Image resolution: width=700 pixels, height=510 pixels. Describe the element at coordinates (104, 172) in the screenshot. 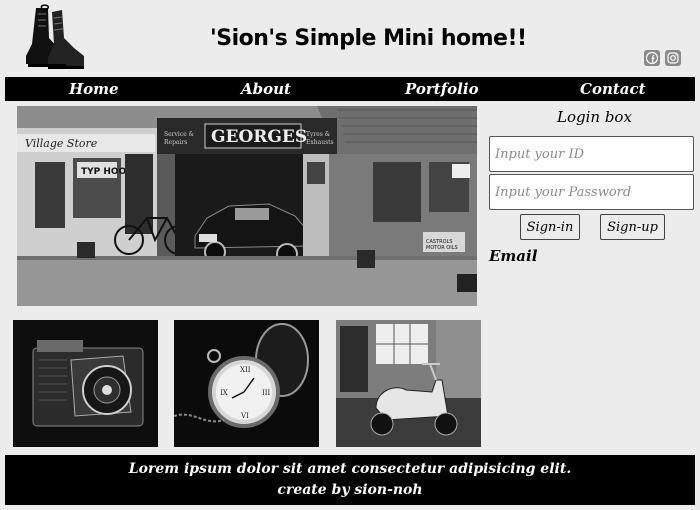

I see `svg-text: TYP HOO` at that location.